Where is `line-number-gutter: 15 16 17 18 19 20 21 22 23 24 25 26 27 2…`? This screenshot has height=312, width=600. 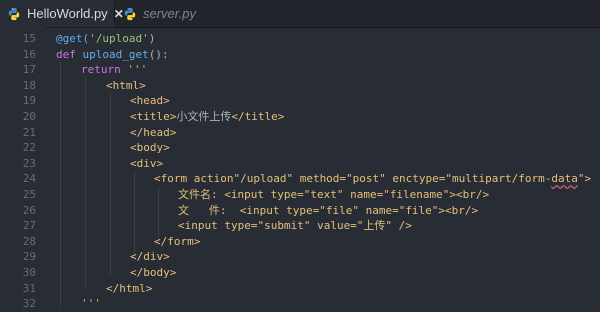 line-number-gutter: 15 16 17 18 19 20 21 22 23 24 25 26 27 2… is located at coordinates (23, 168).